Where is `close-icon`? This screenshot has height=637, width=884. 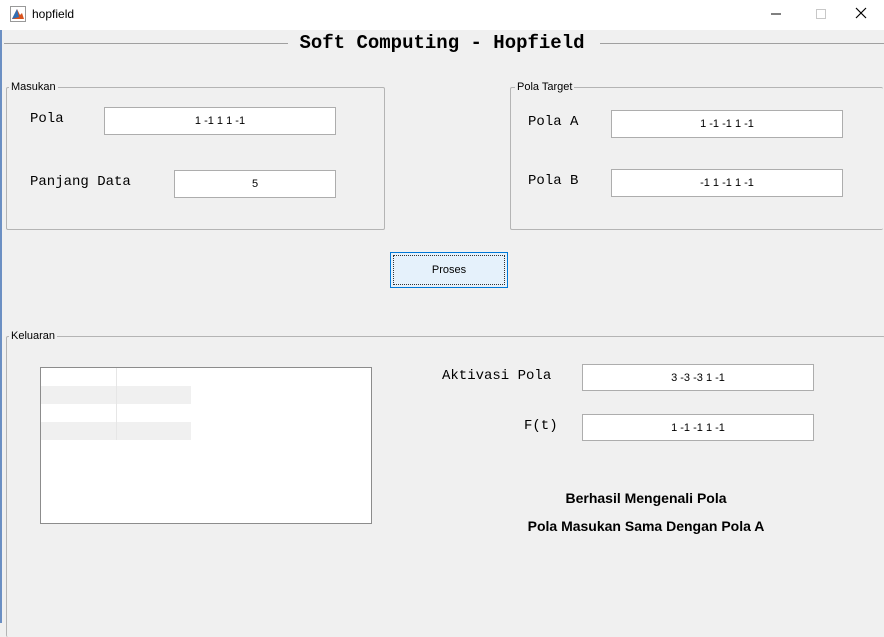
close-icon is located at coordinates (861, 15).